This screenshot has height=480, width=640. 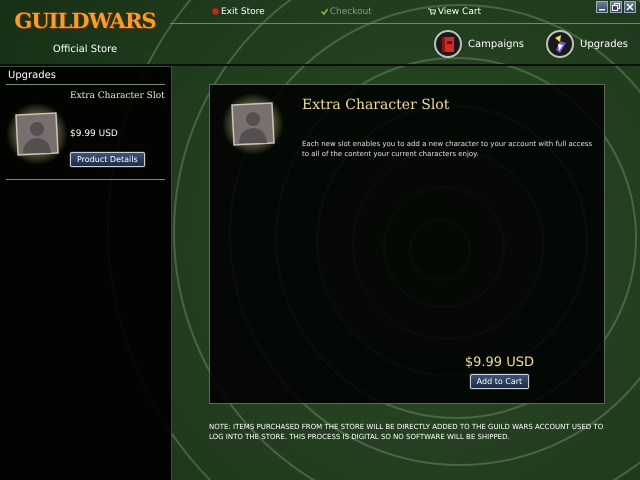 I want to click on restore-button, so click(x=616, y=7).